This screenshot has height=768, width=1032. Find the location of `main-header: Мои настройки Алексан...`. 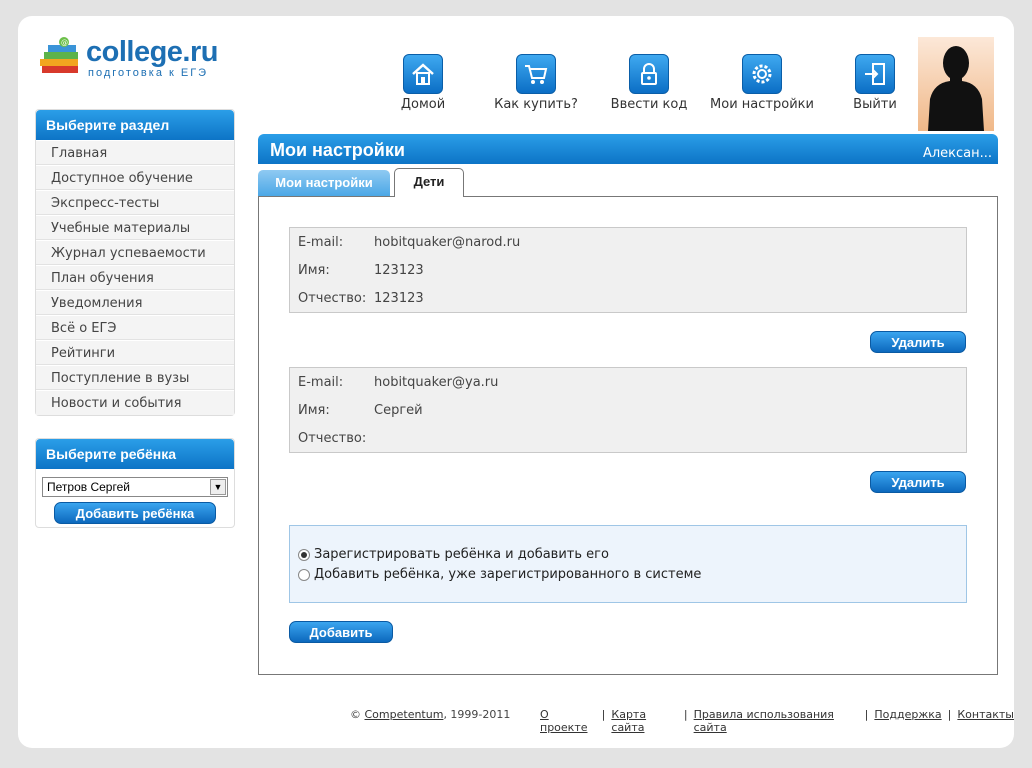

main-header: Мои настройки Алексан... is located at coordinates (628, 149).